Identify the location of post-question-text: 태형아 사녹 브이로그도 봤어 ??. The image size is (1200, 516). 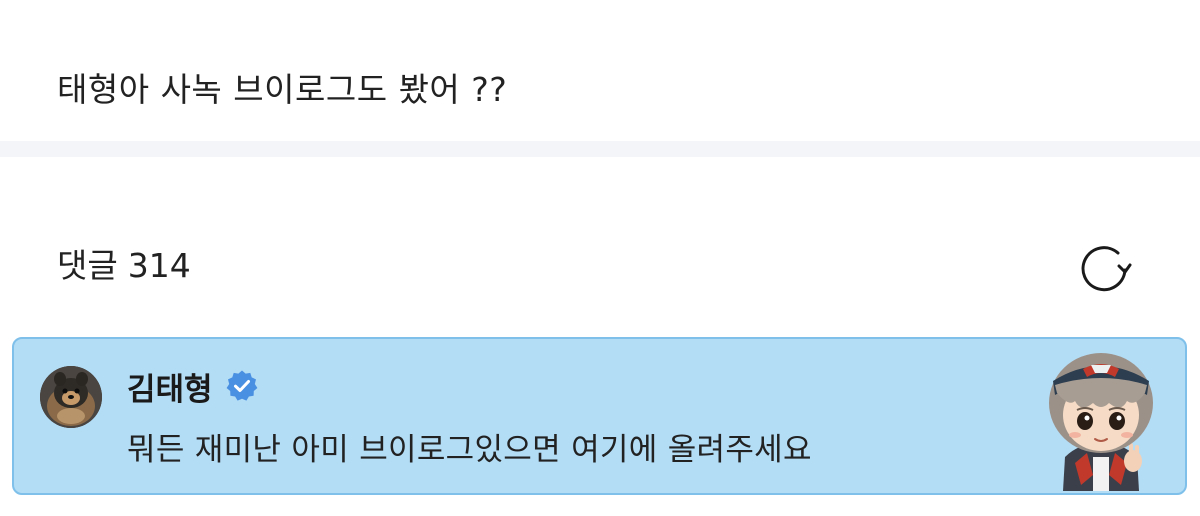
(282, 89).